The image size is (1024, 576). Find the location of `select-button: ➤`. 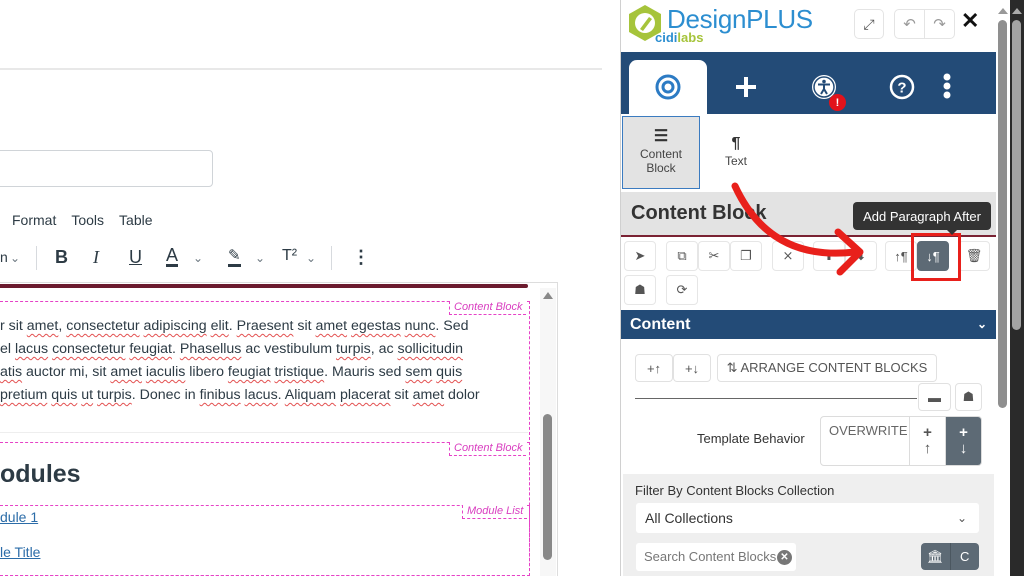

select-button: ➤ is located at coordinates (640, 256).